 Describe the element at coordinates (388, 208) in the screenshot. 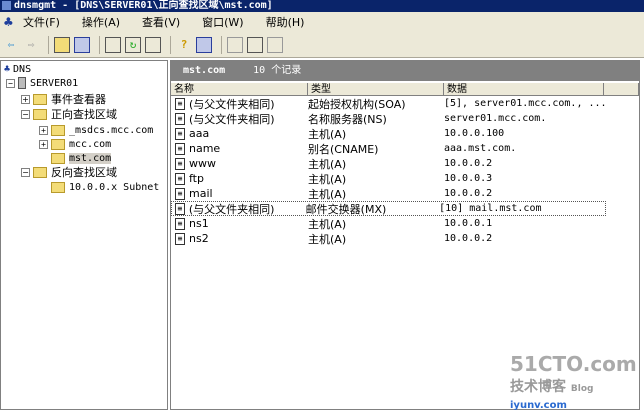

I see `record-row: ≡ (与父文件夹相同) 邮件交换器(MX) [10] mail.mst.com` at that location.